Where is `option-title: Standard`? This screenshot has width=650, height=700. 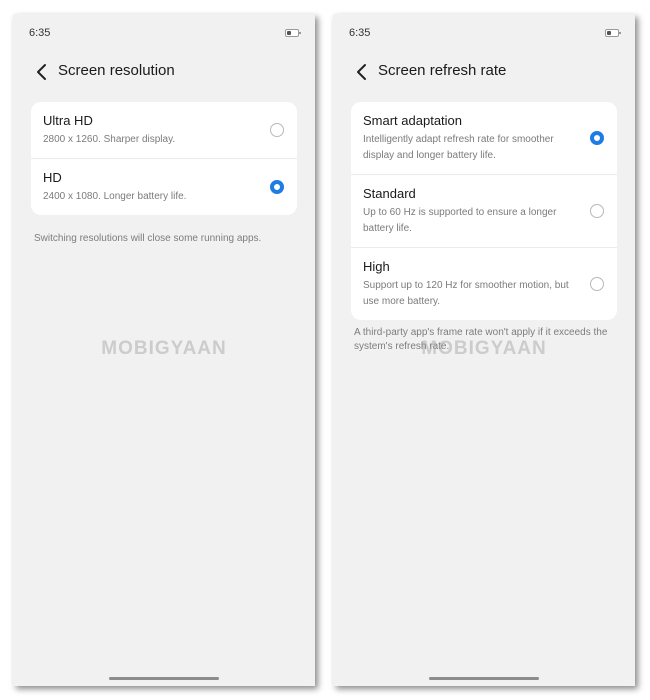
option-title: Standard is located at coordinates (389, 193).